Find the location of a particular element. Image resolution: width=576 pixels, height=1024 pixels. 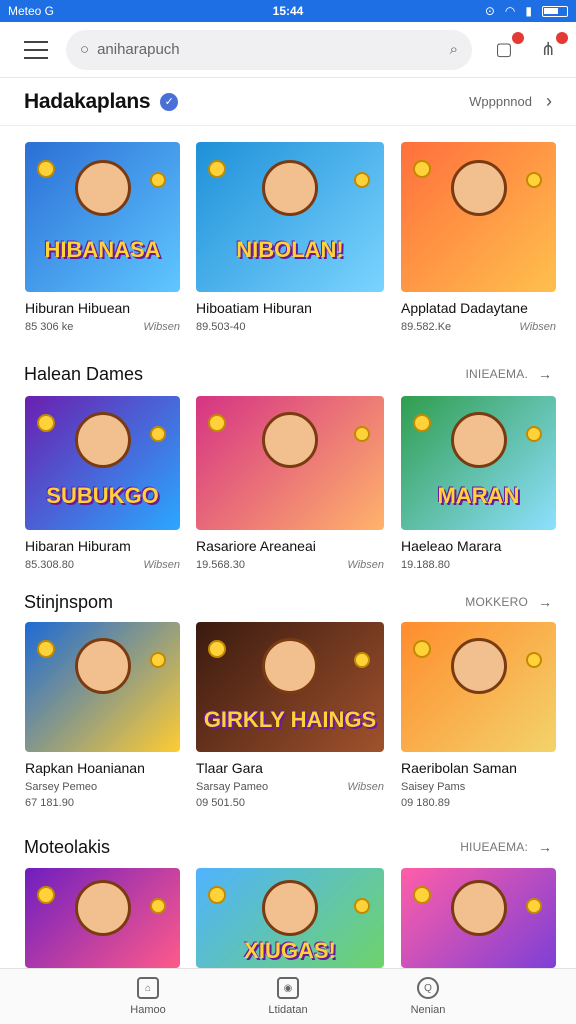

game-card: MARAN Haeleao Marara 19.188.80 is located at coordinates (478, 483).